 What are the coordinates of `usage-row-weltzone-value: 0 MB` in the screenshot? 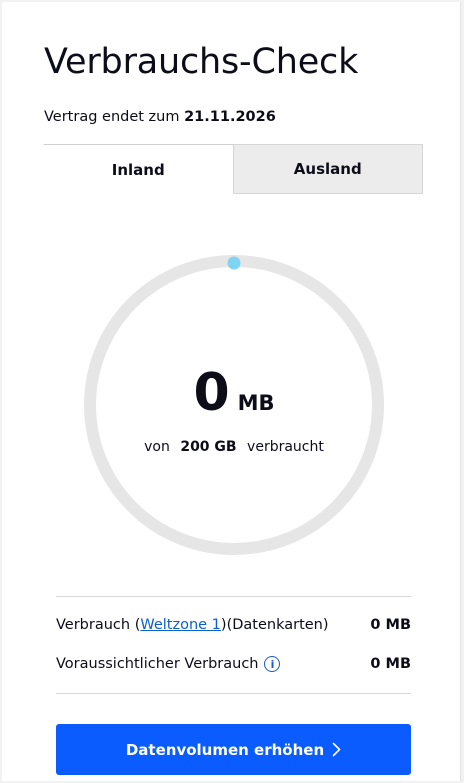 It's located at (390, 625).